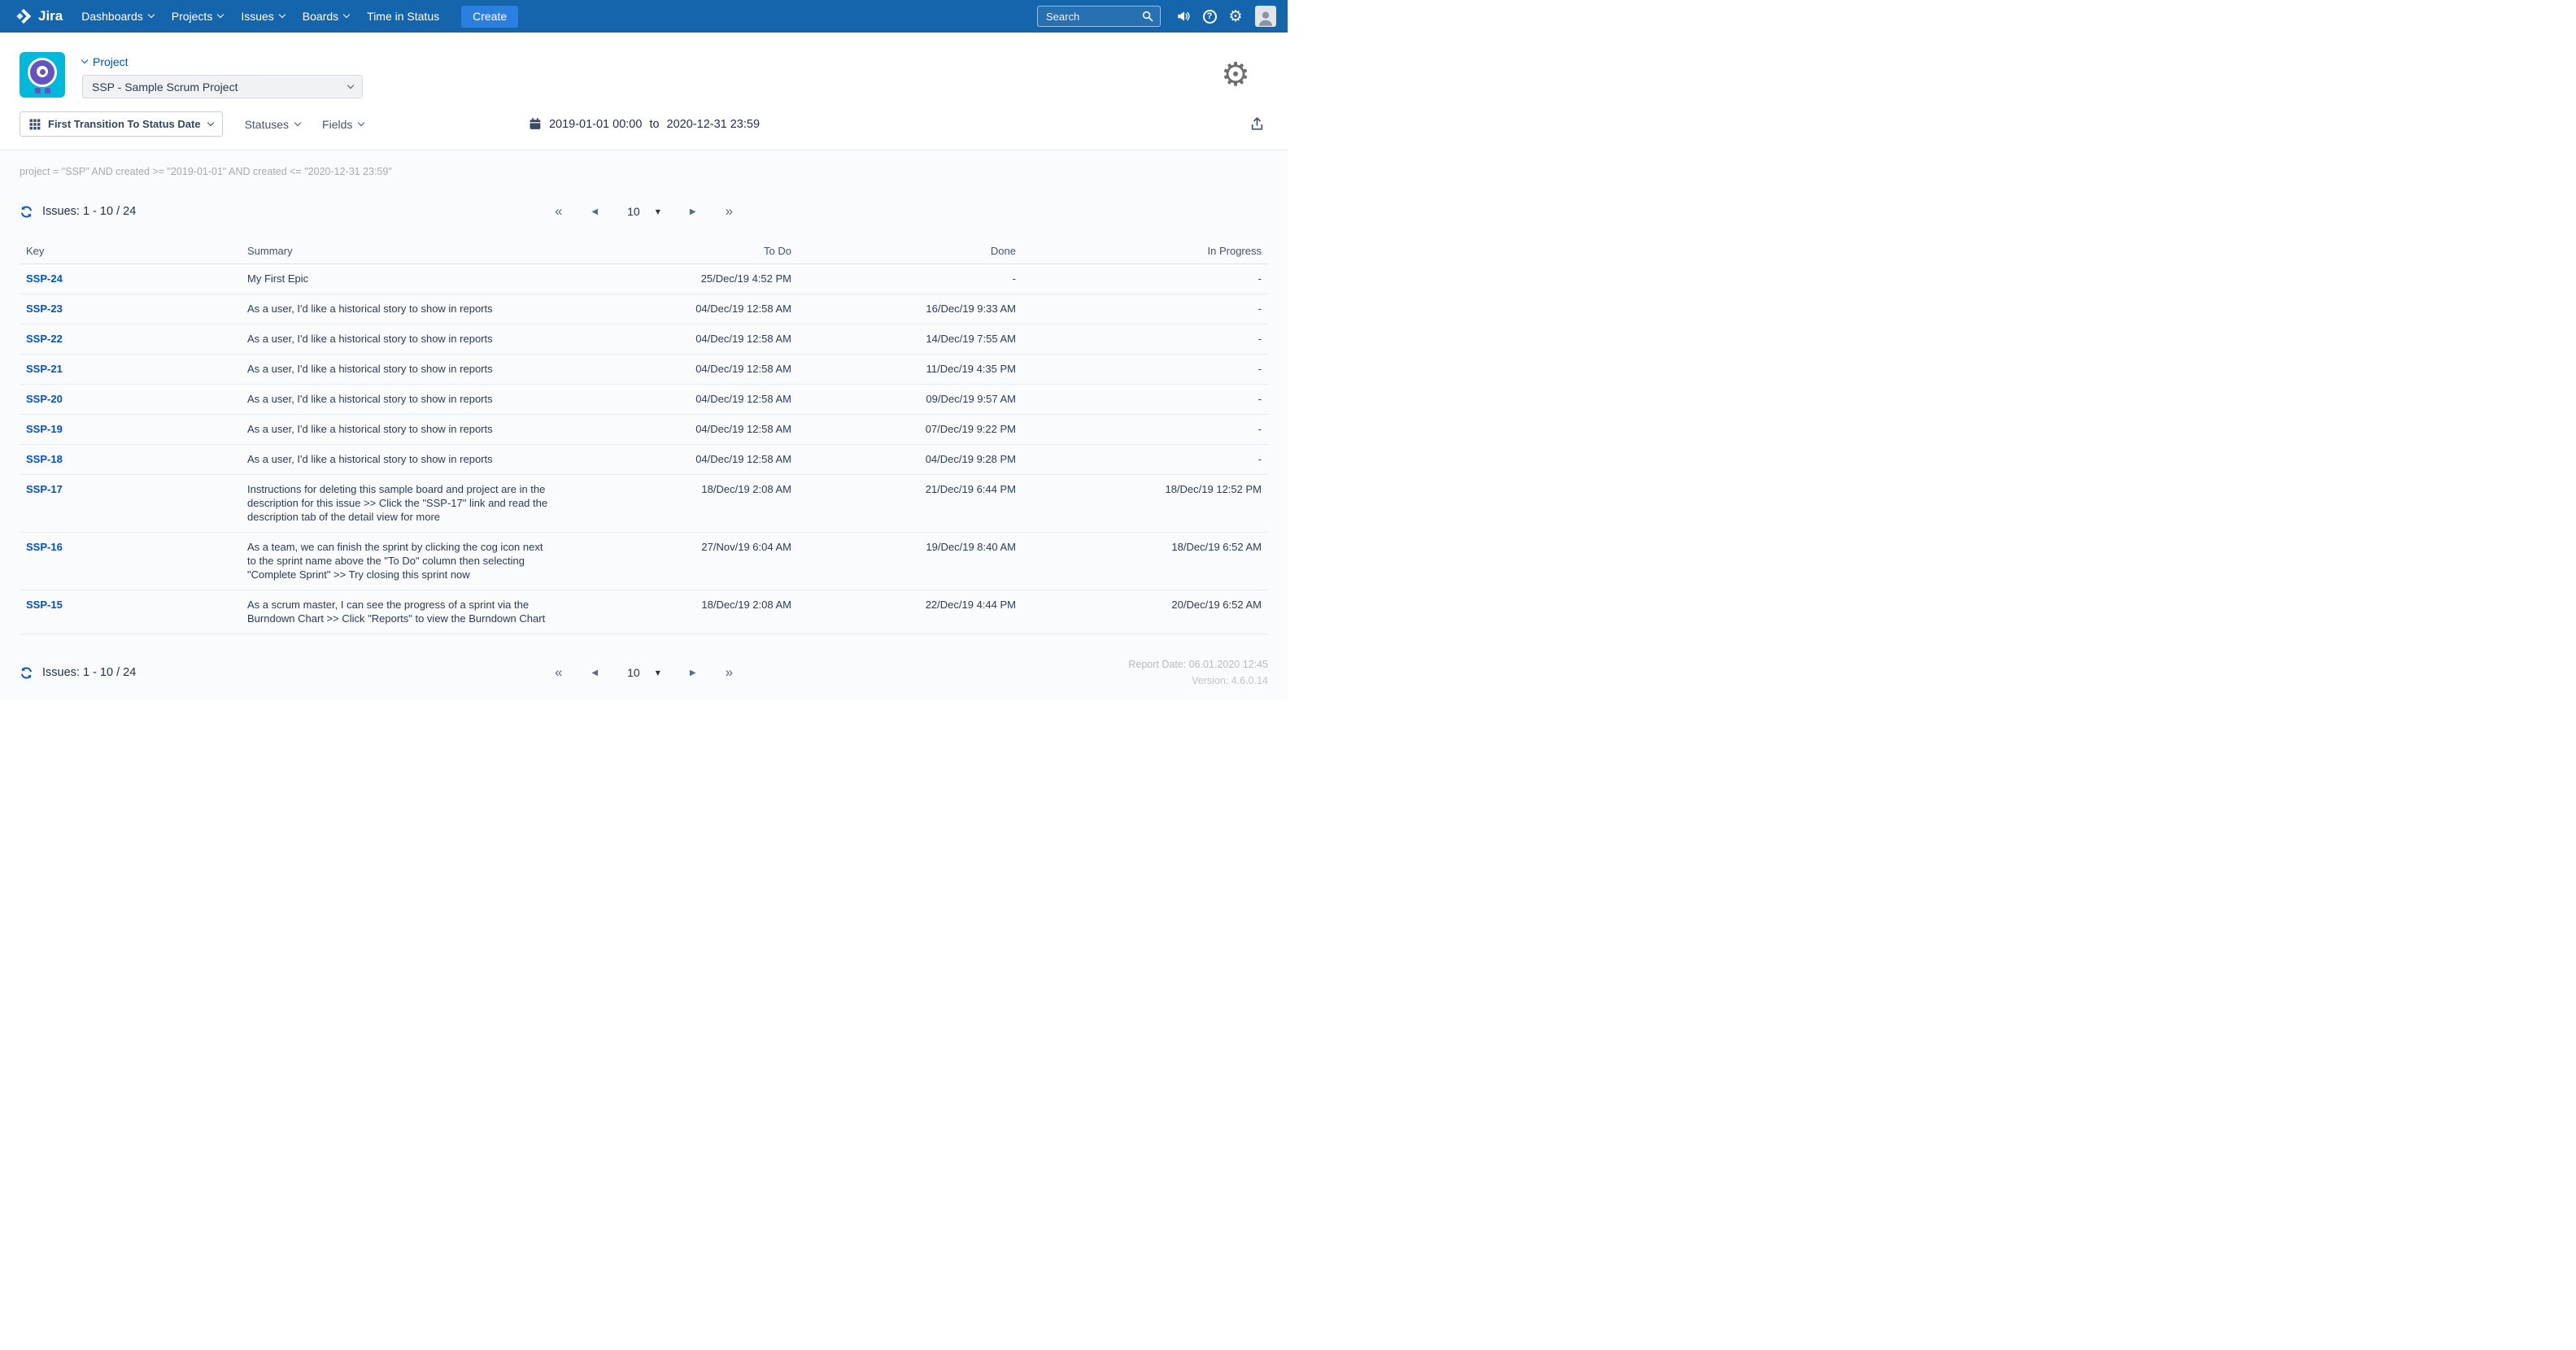 The height and width of the screenshot is (1350, 2576). I want to click on date-range-picker: 2019-01-01 00:00 to 2020-12-31 23:59, so click(644, 124).